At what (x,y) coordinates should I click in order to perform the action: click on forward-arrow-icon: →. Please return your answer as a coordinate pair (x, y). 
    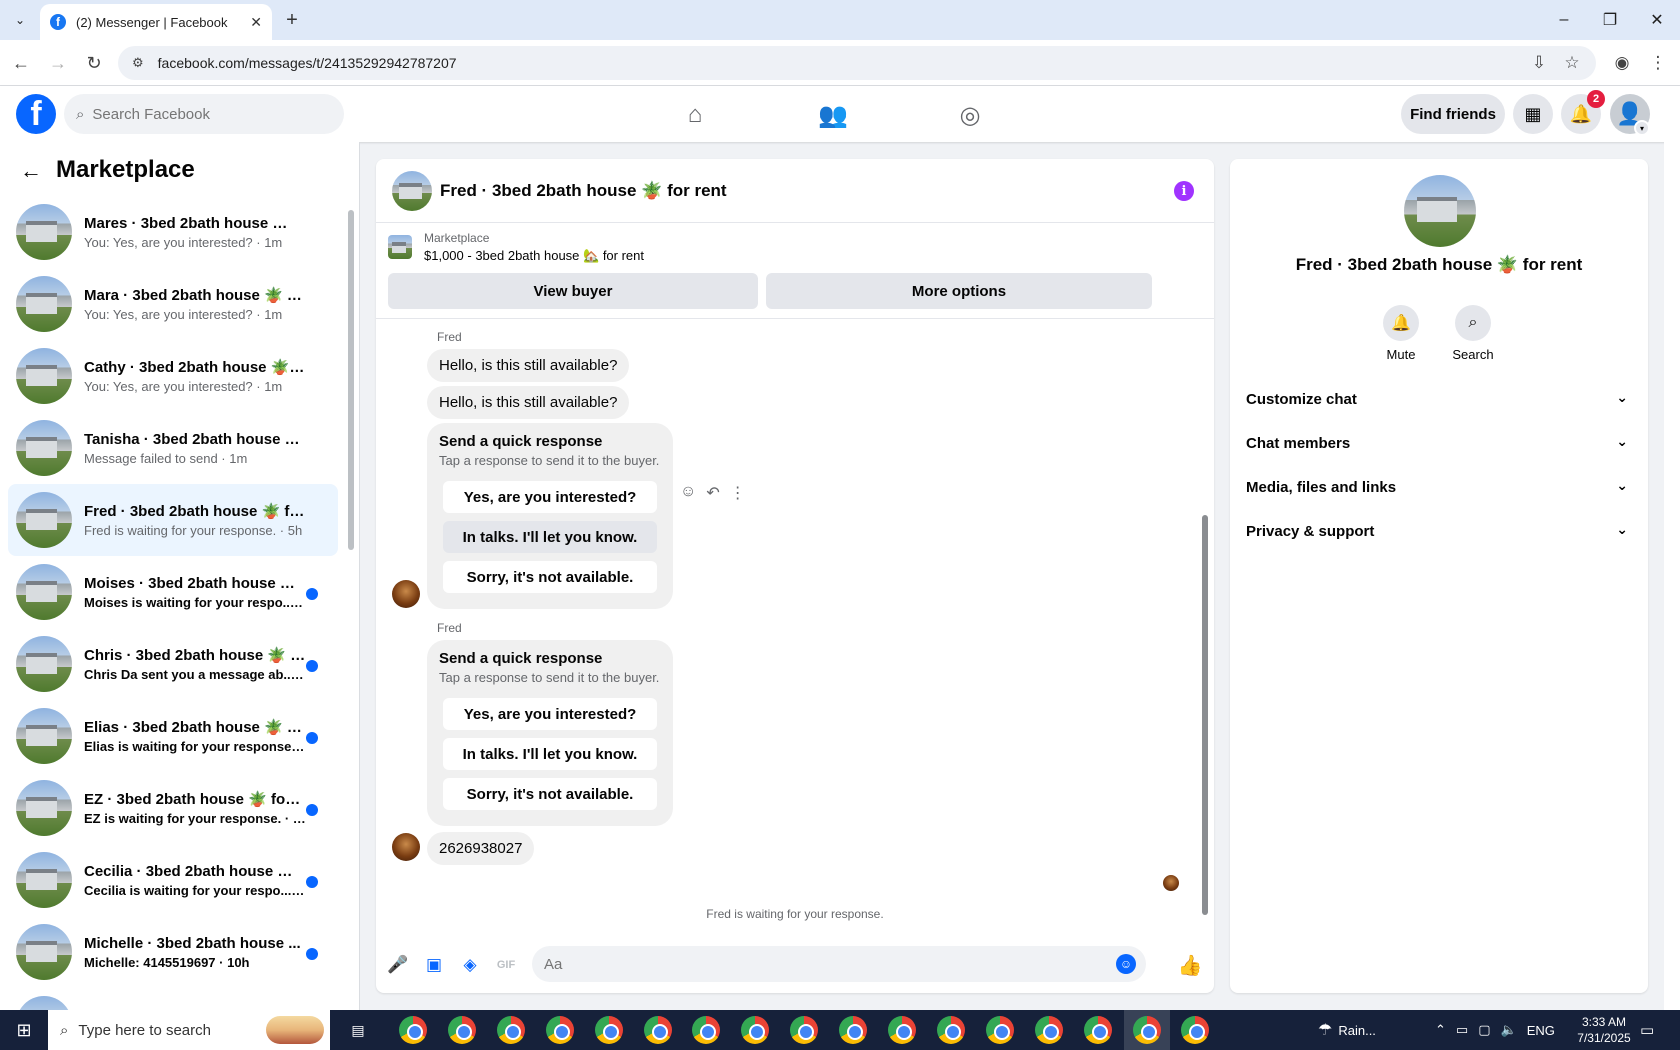
    Looking at the image, I should click on (58, 63).